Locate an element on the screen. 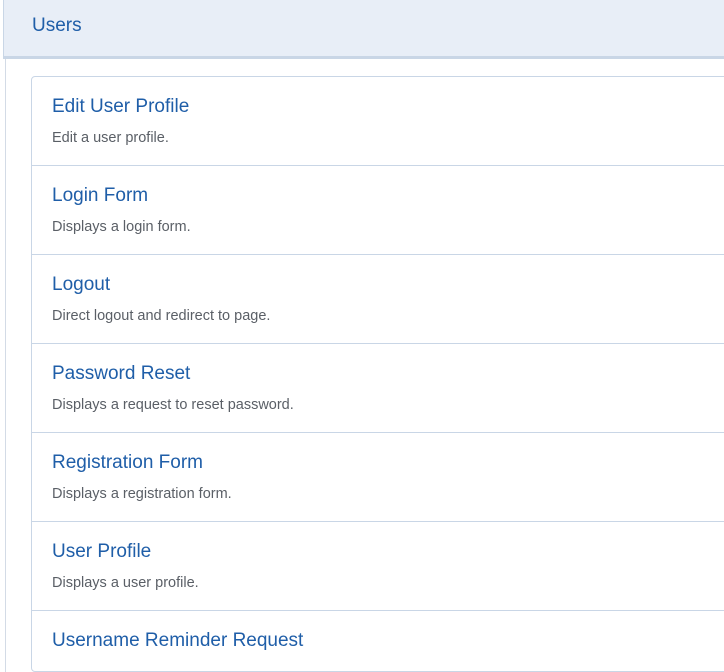  item-description: Direct logout and redirect to page. is located at coordinates (161, 316).